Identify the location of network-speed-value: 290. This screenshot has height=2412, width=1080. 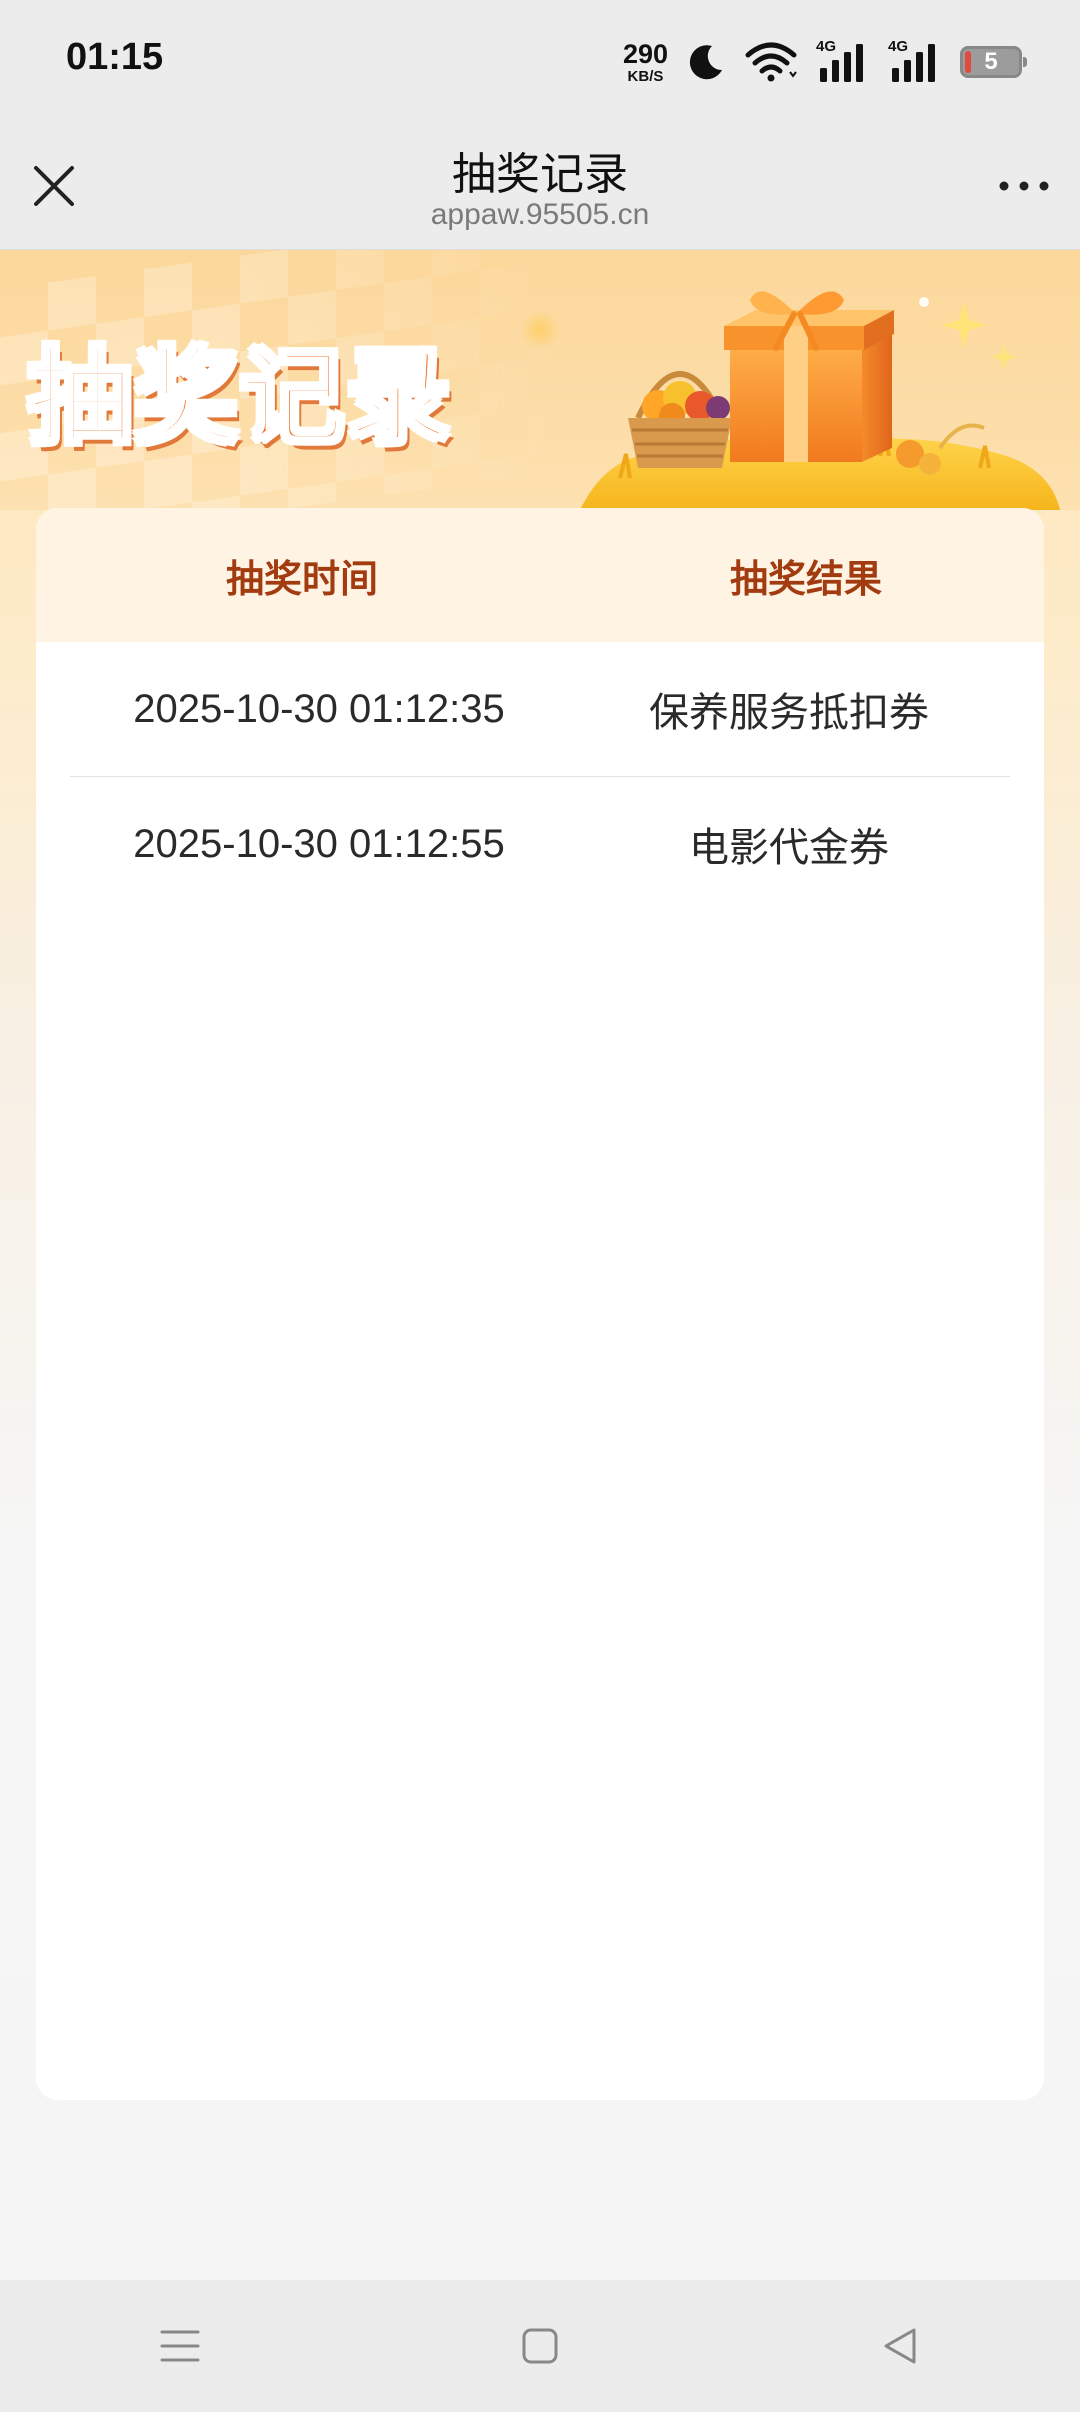
(645, 53).